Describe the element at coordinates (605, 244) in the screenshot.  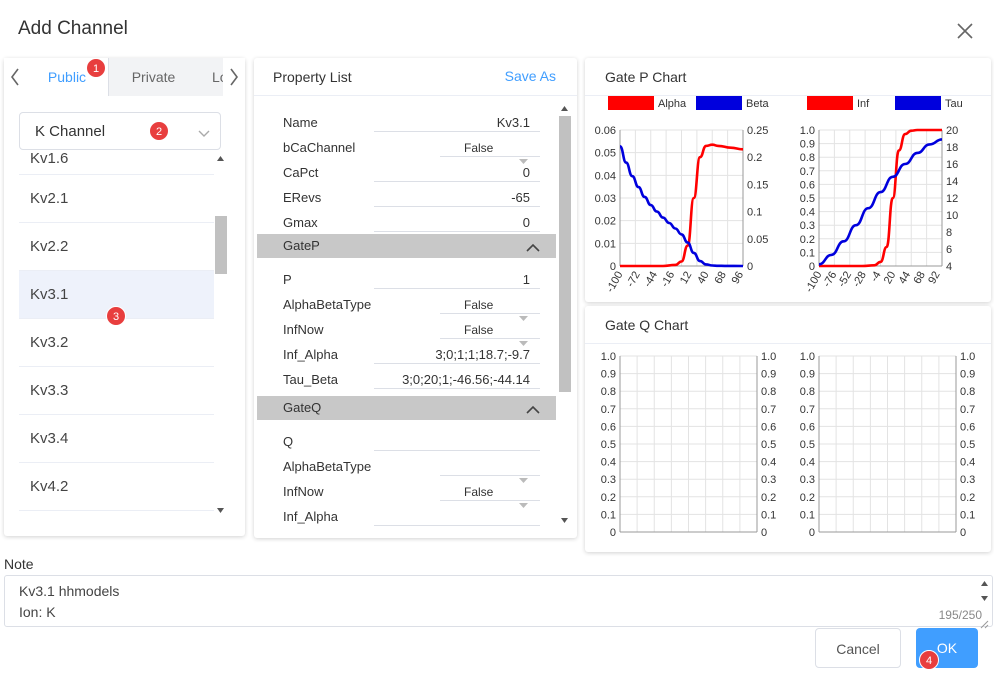
I see `y-tick-label-left: 0.01` at that location.